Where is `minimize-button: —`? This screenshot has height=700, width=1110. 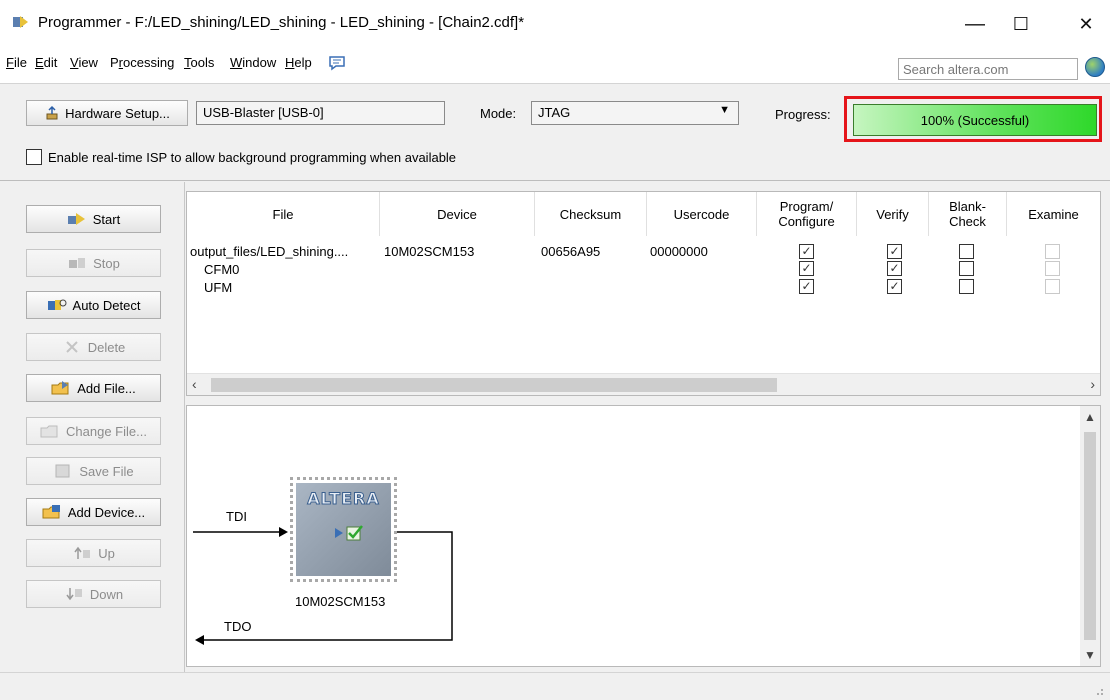
minimize-button: — is located at coordinates (975, 24).